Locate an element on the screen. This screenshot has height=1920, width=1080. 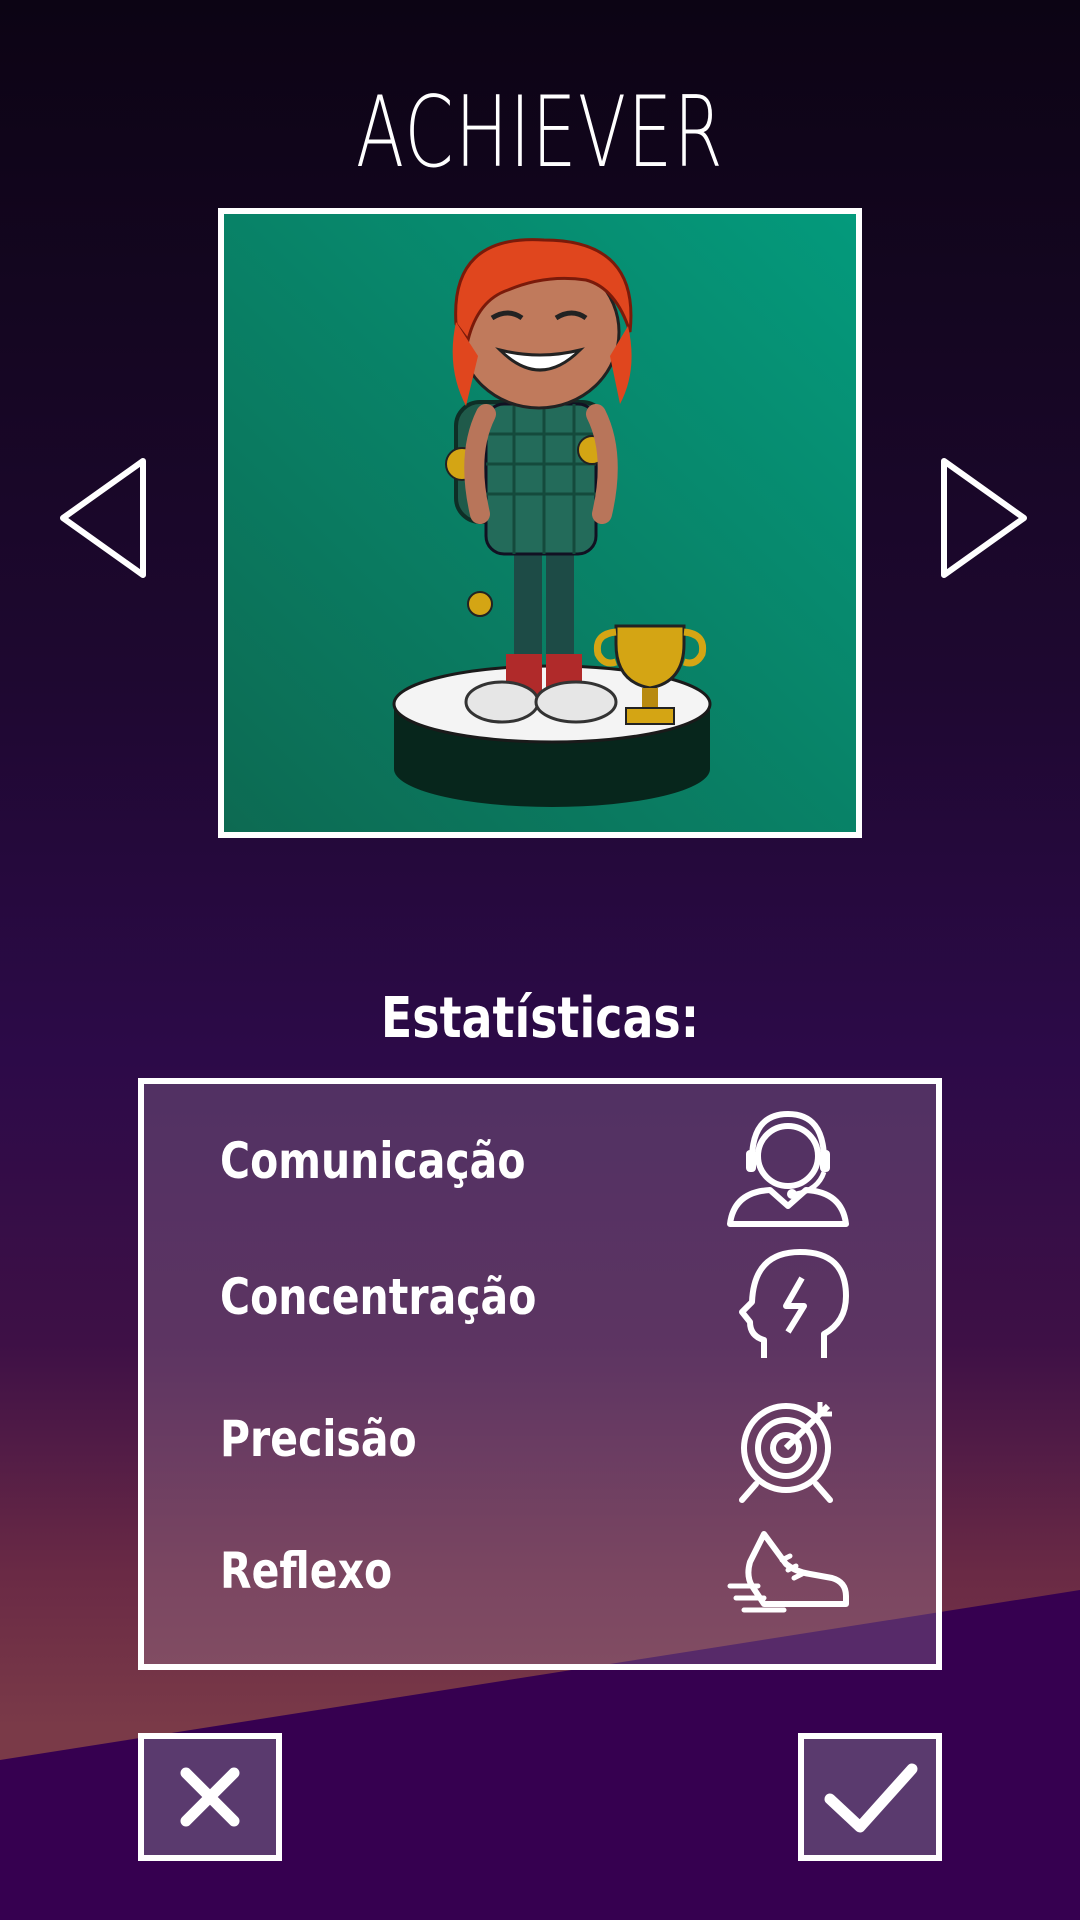
stat-row-precisao: Precisão is located at coordinates (540, 1445).